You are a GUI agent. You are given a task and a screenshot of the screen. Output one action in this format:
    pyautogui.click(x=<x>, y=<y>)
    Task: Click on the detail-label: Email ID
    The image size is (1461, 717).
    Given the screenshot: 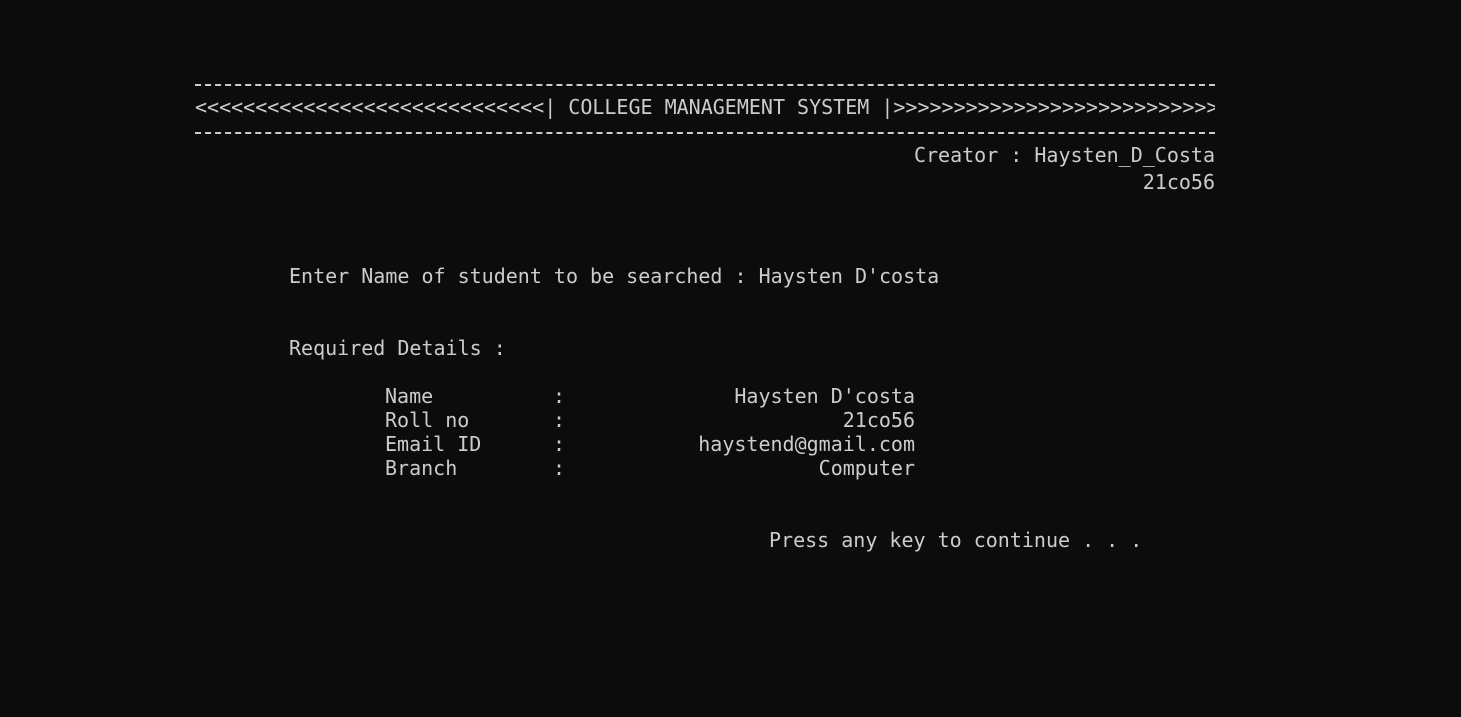 What is the action you would take?
    pyautogui.click(x=433, y=444)
    